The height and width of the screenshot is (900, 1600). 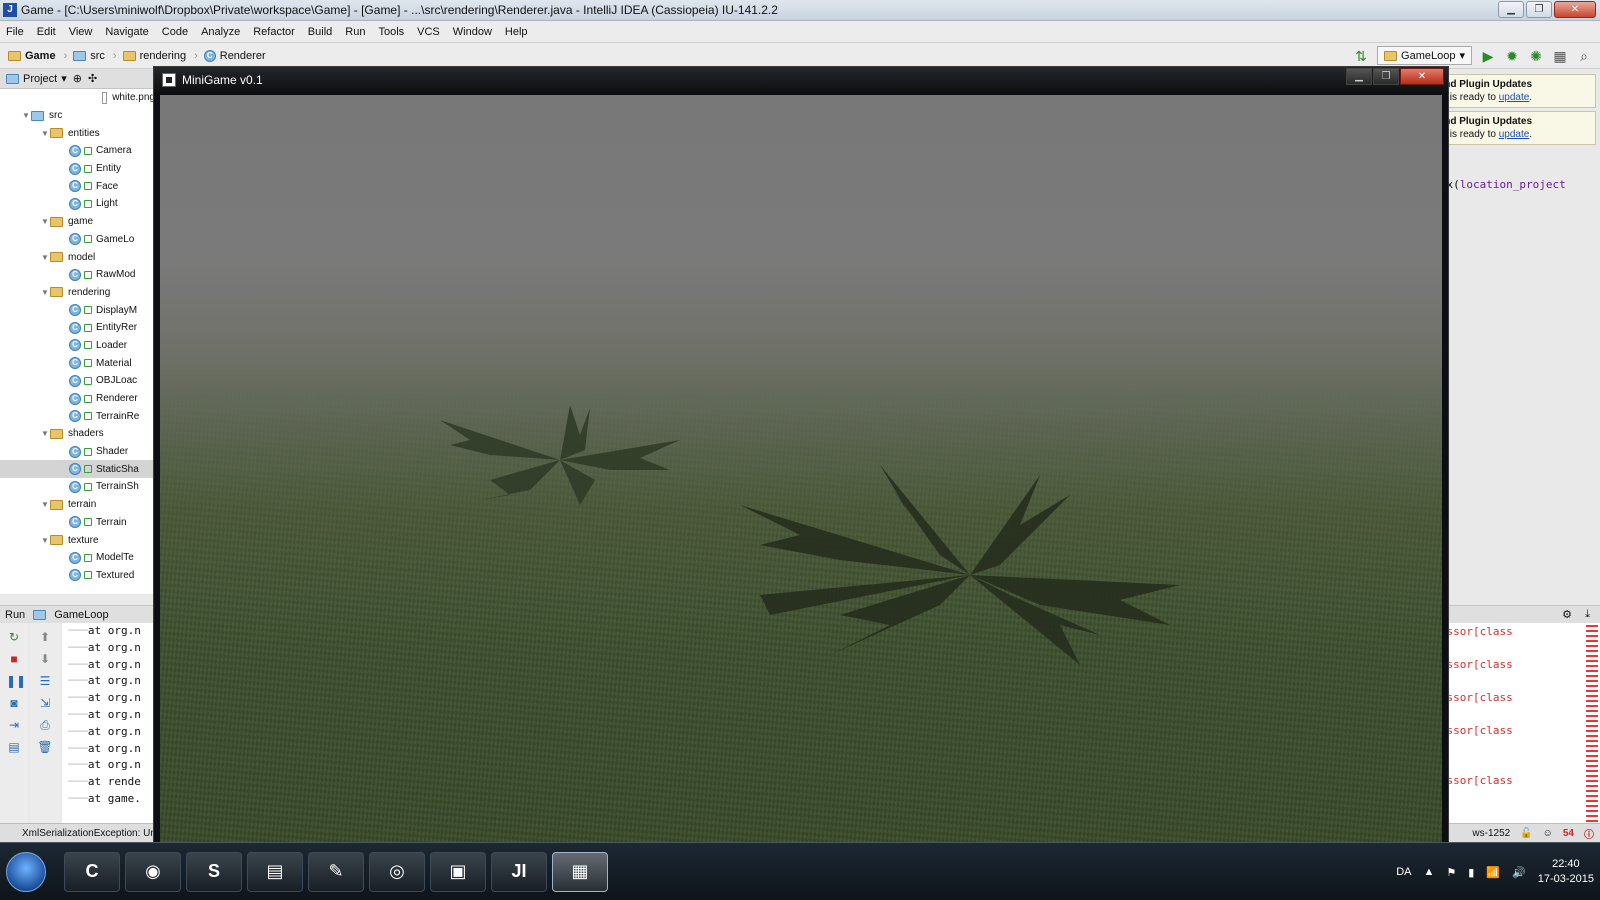 I want to click on error-count-badge: 54, so click(x=1568, y=833).